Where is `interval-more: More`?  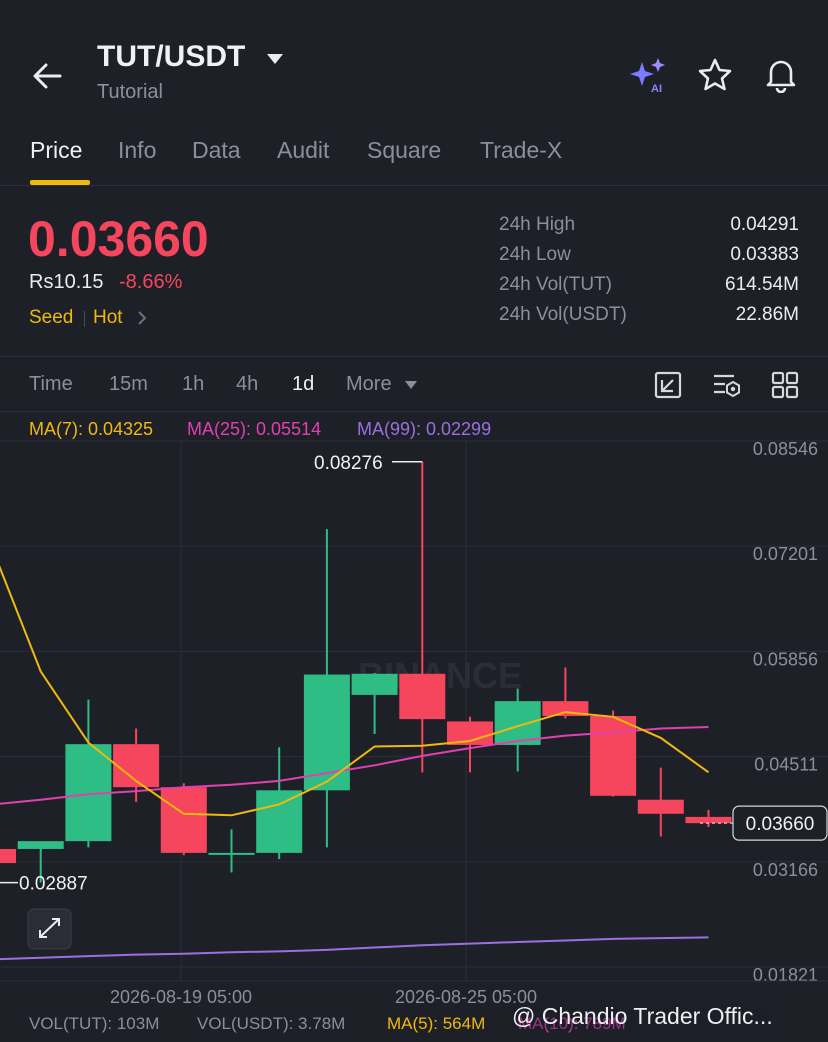 interval-more: More is located at coordinates (369, 384).